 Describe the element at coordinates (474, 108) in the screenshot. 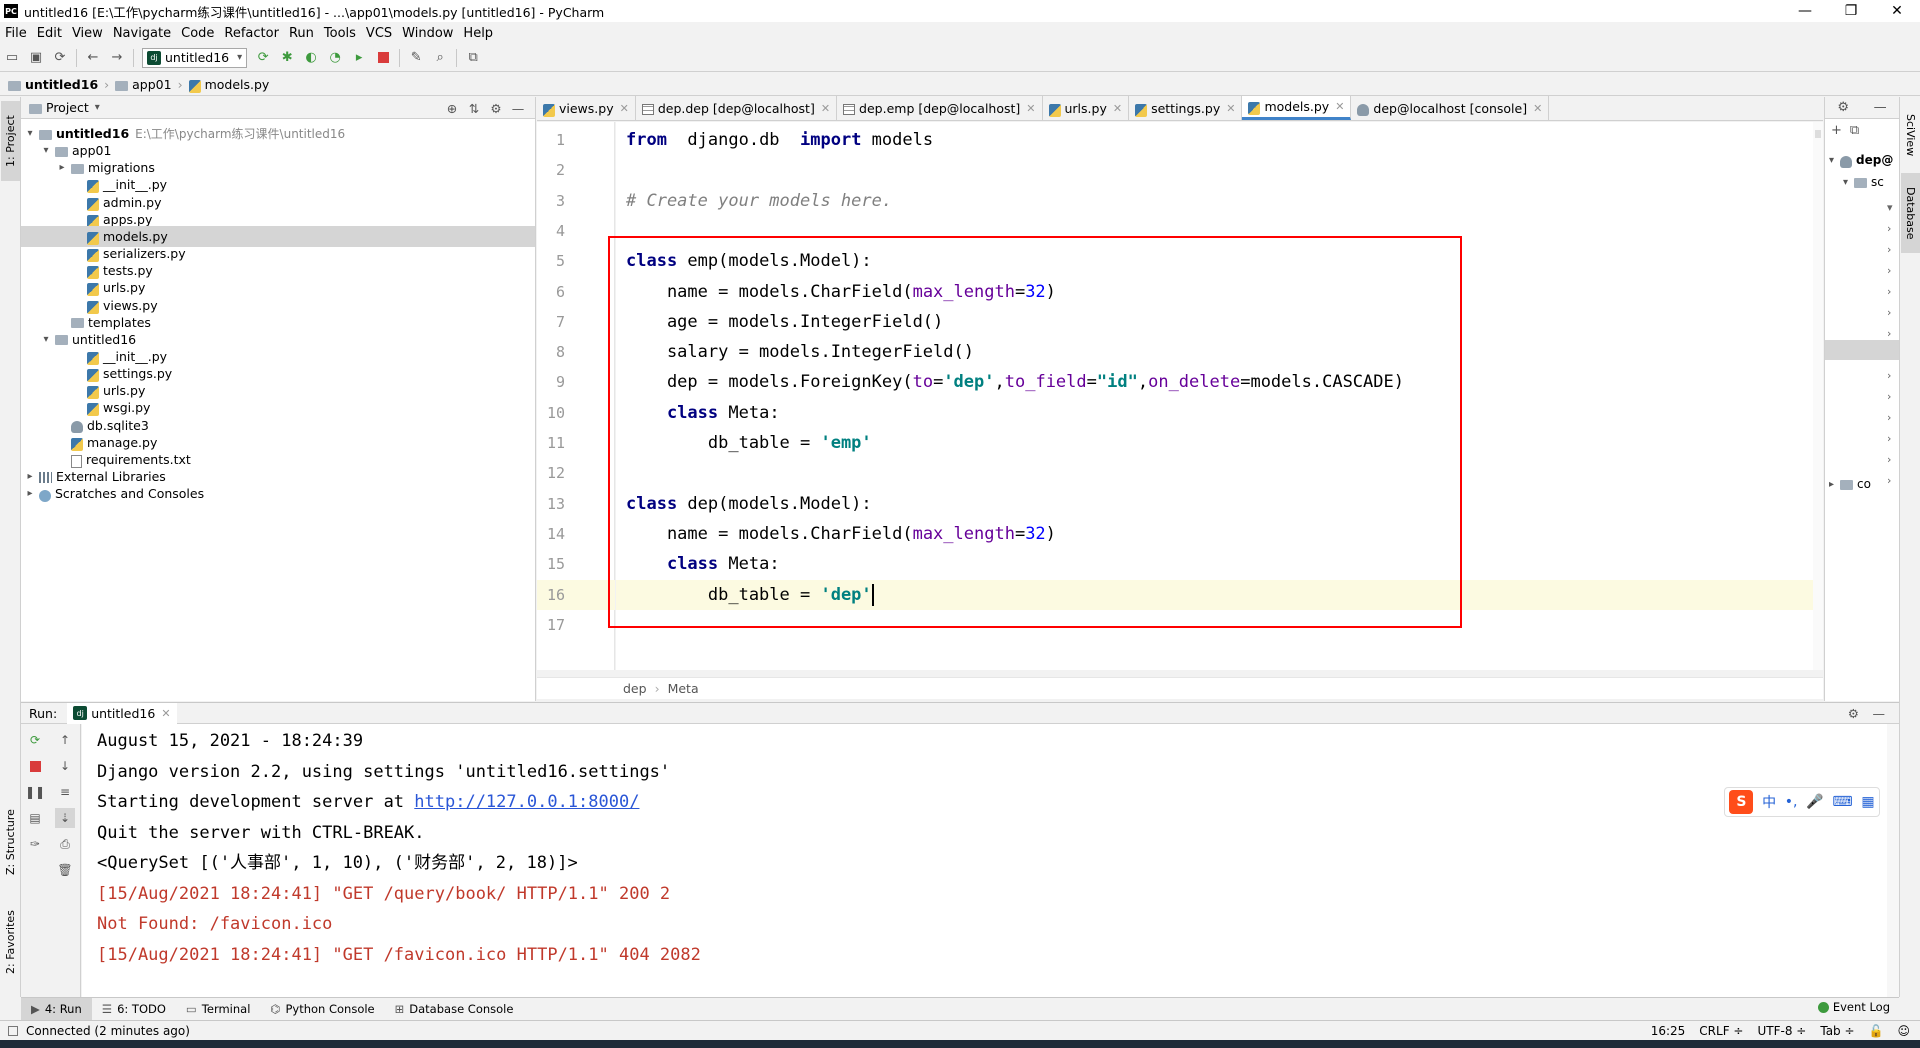

I see `collapse-icon: ⇅` at that location.